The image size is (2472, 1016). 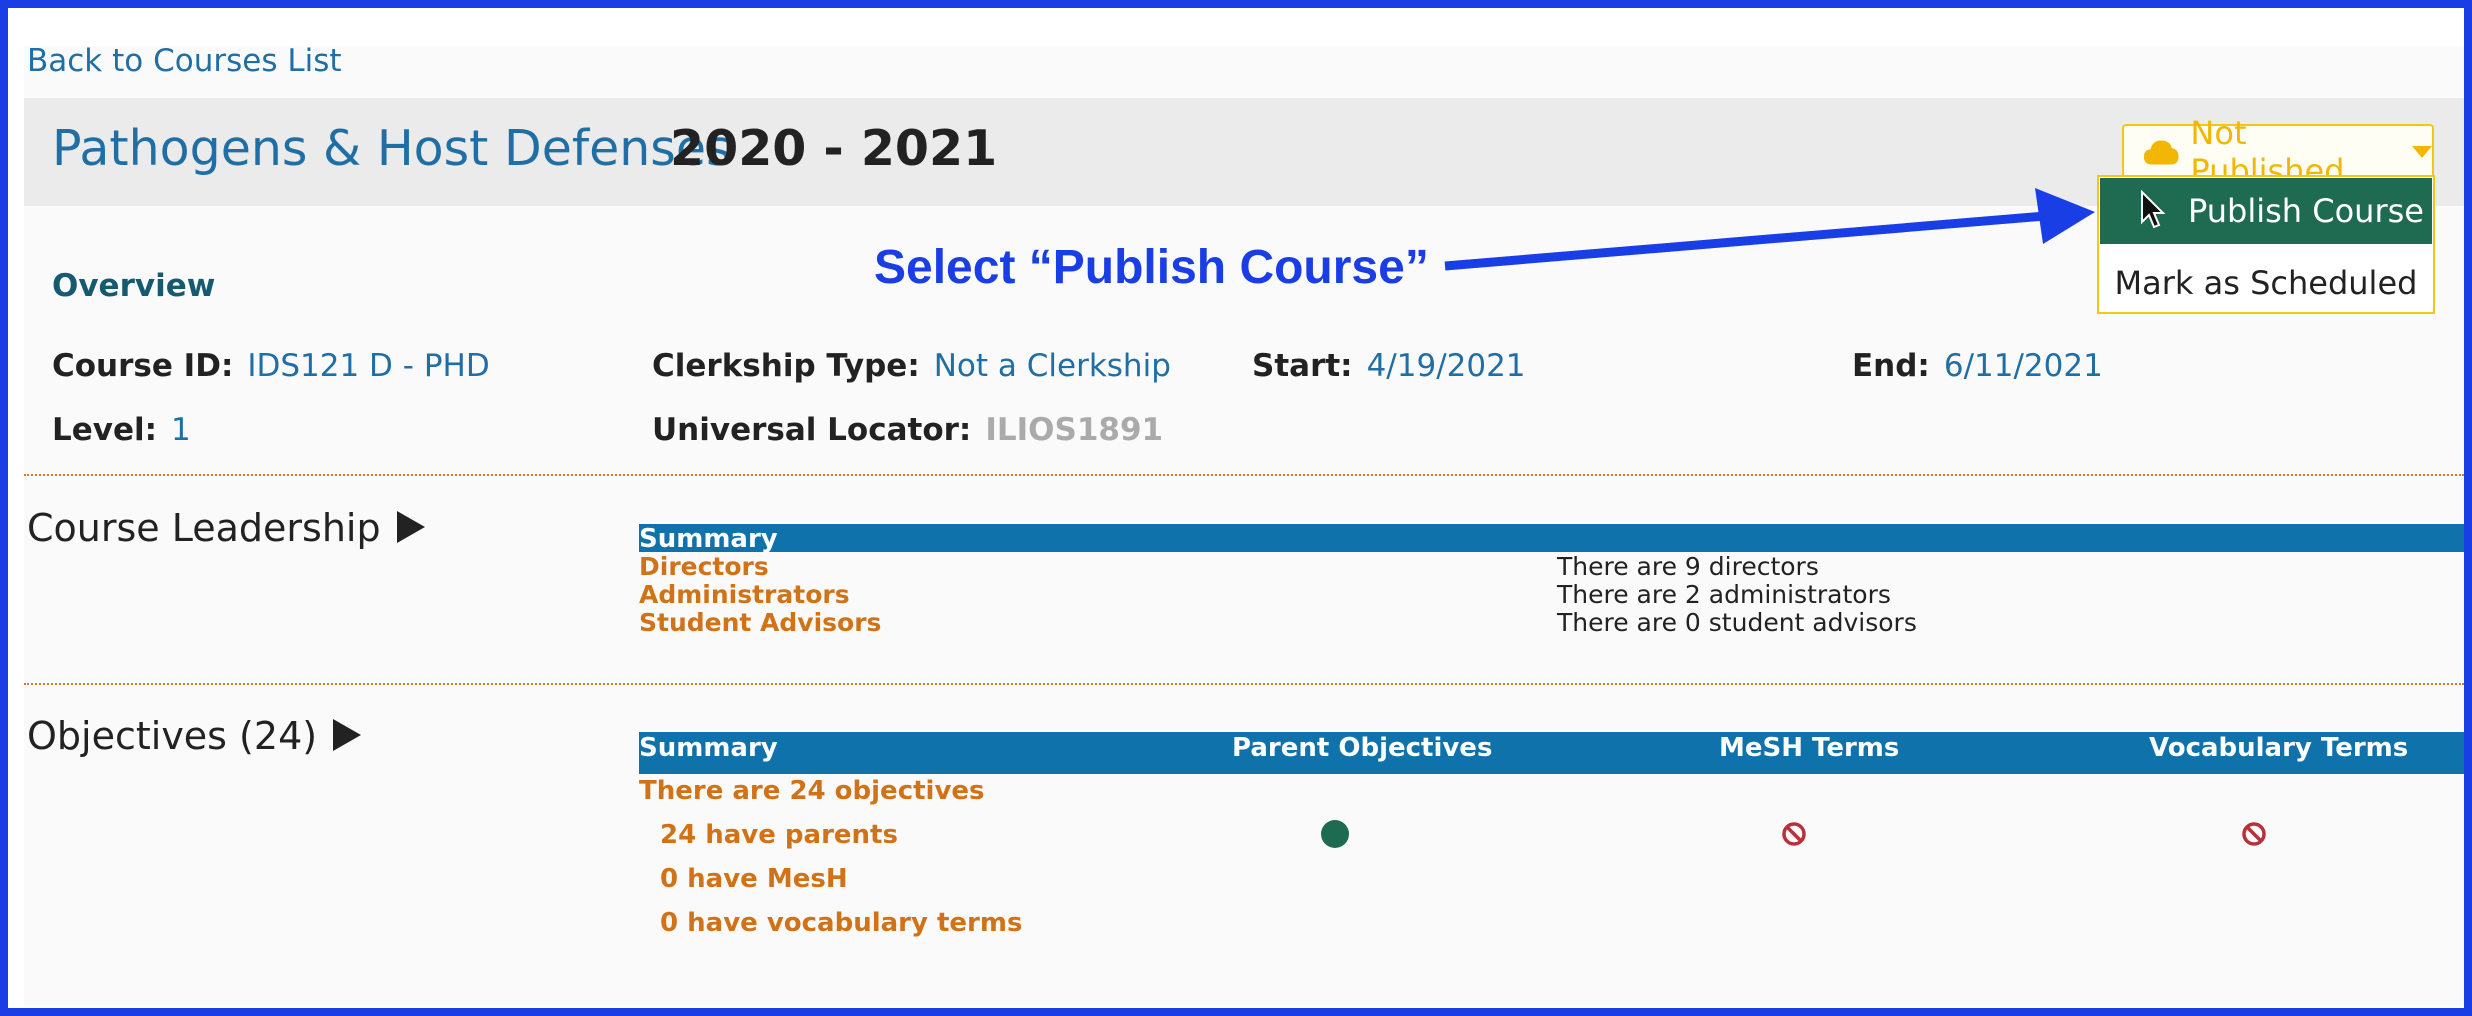 What do you see at coordinates (1335, 834) in the screenshot?
I see `complete-status-icon` at bounding box center [1335, 834].